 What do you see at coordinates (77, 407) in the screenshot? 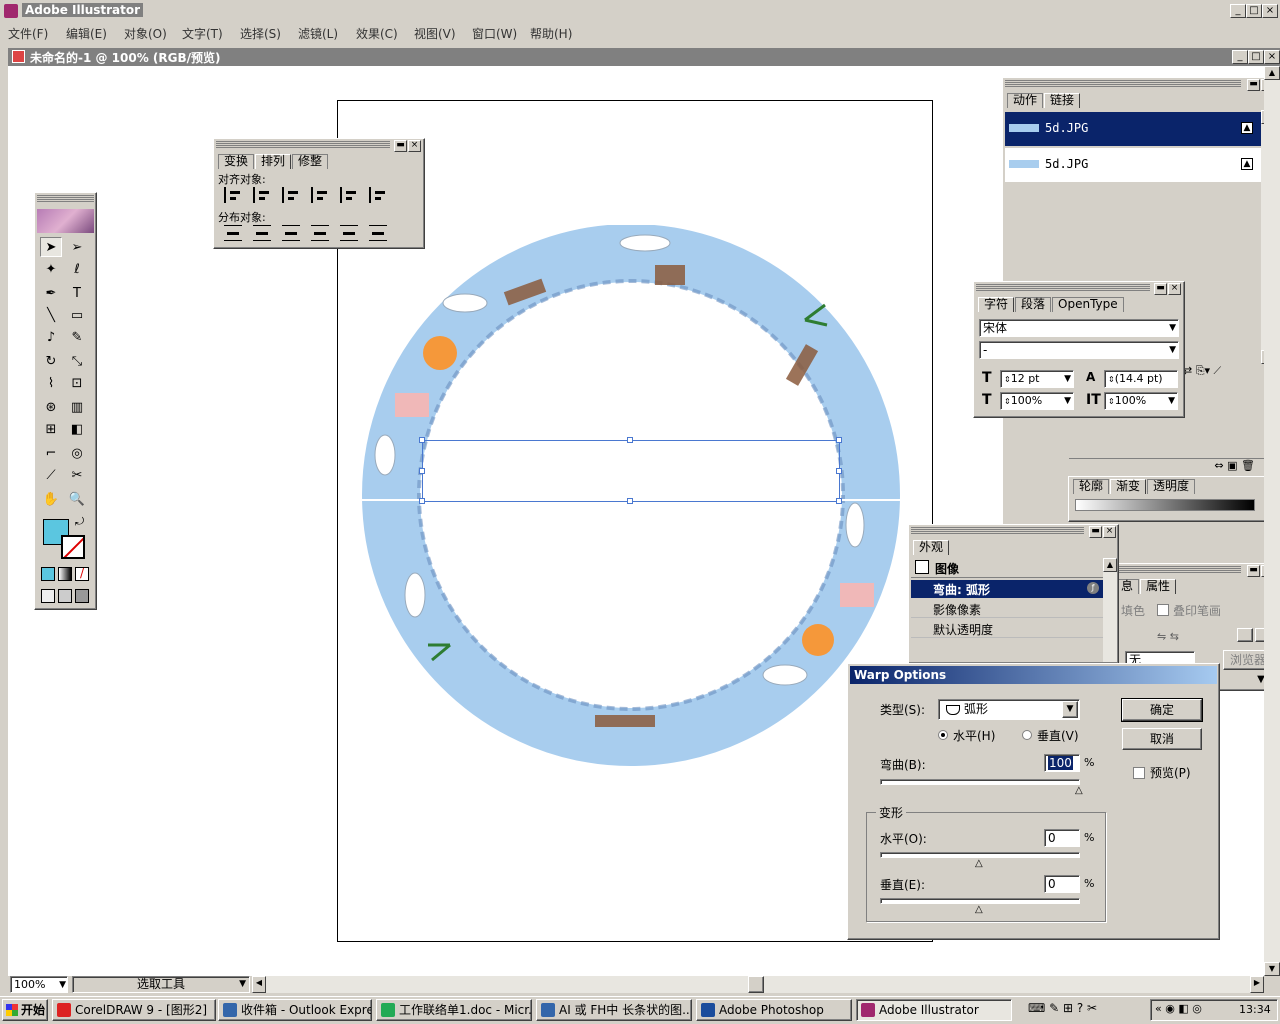
I see `graph-tool-icon: ▥` at bounding box center [77, 407].